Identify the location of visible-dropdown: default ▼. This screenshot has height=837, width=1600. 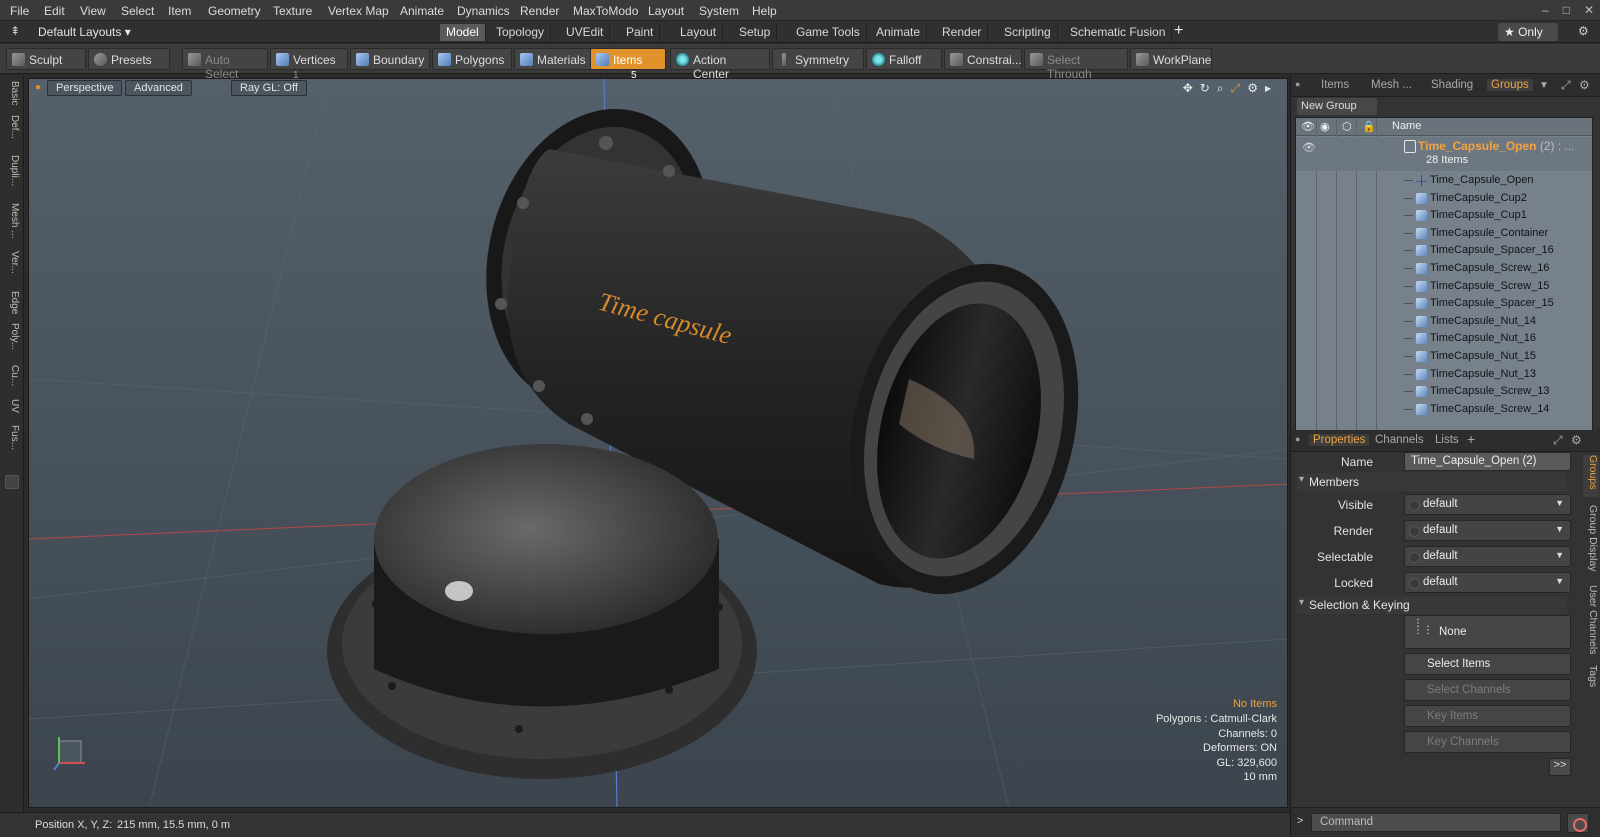
(1487, 504).